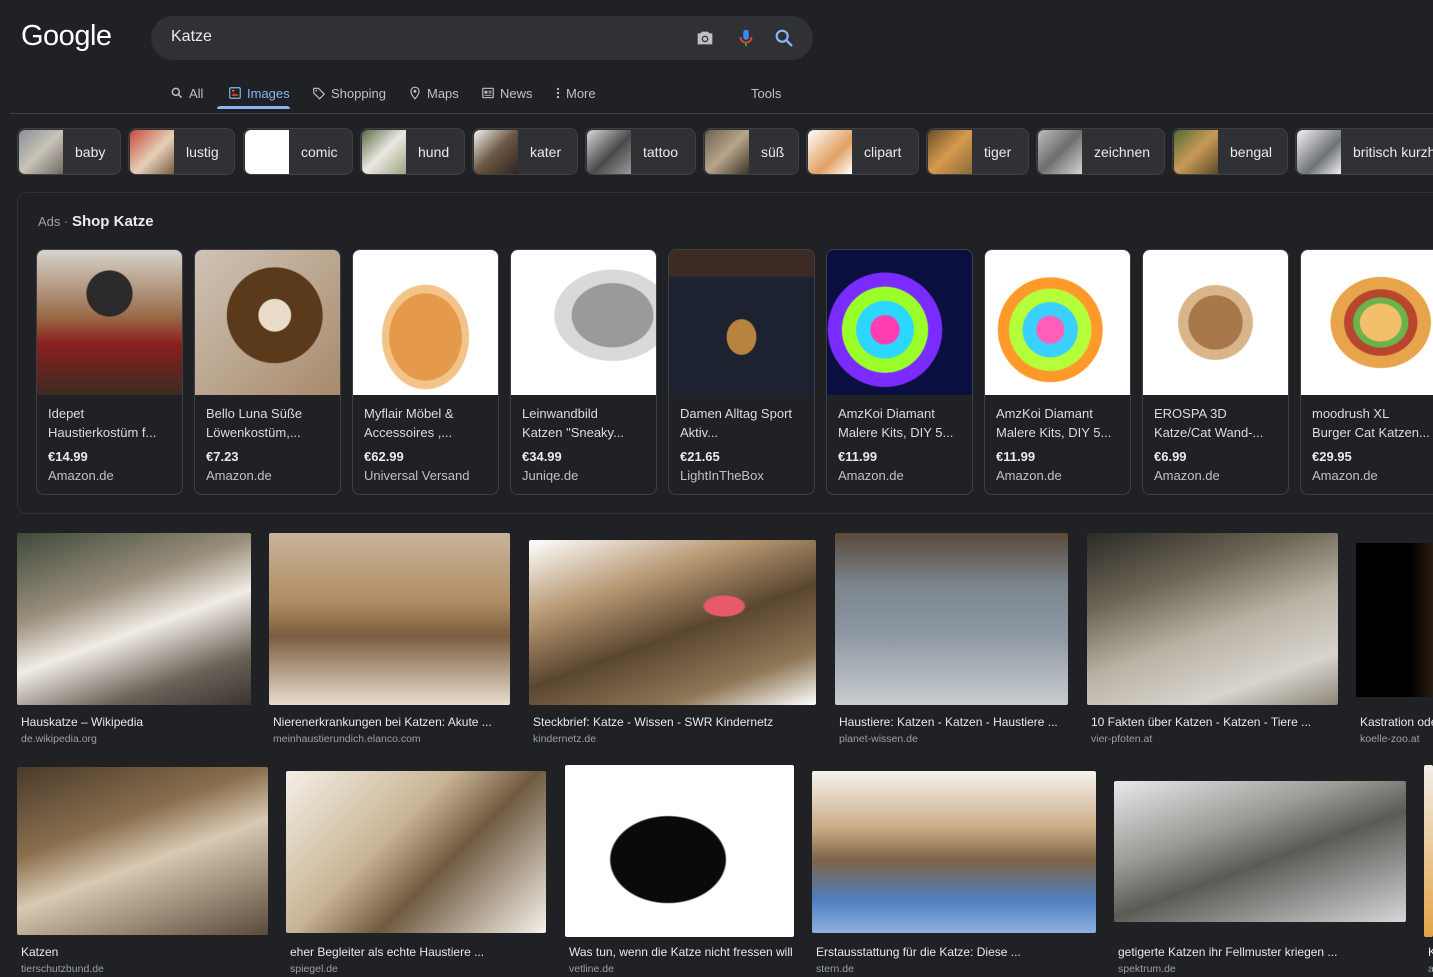  I want to click on chip-kater: kater, so click(525, 151).